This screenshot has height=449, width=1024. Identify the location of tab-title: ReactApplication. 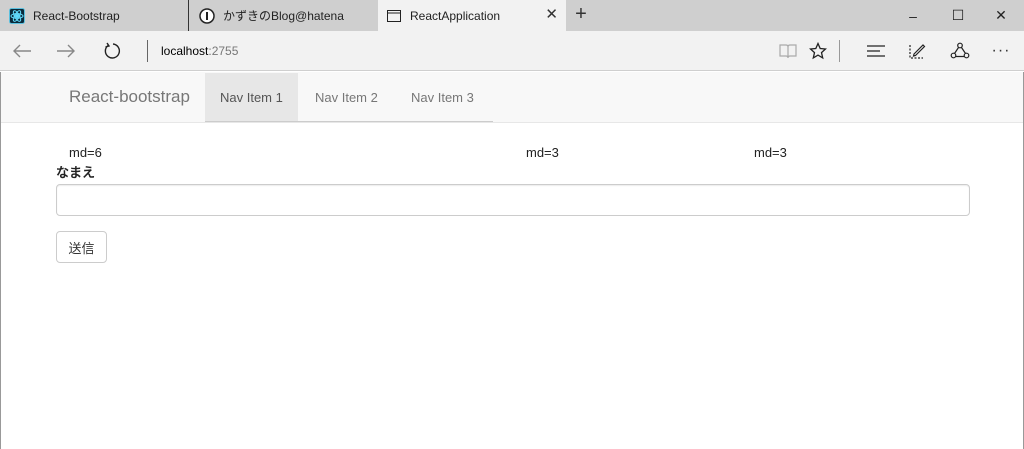
(455, 15).